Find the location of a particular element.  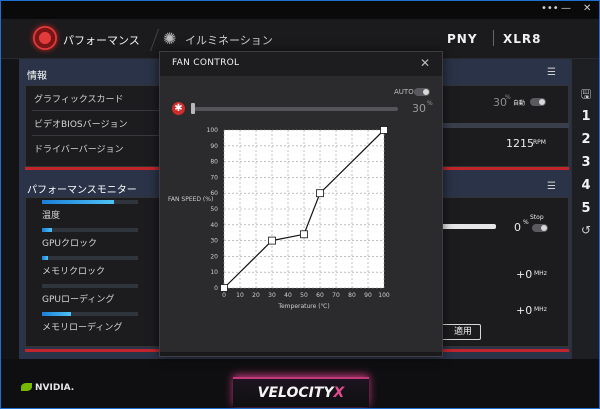

more-options-button: ••• is located at coordinates (550, 9).